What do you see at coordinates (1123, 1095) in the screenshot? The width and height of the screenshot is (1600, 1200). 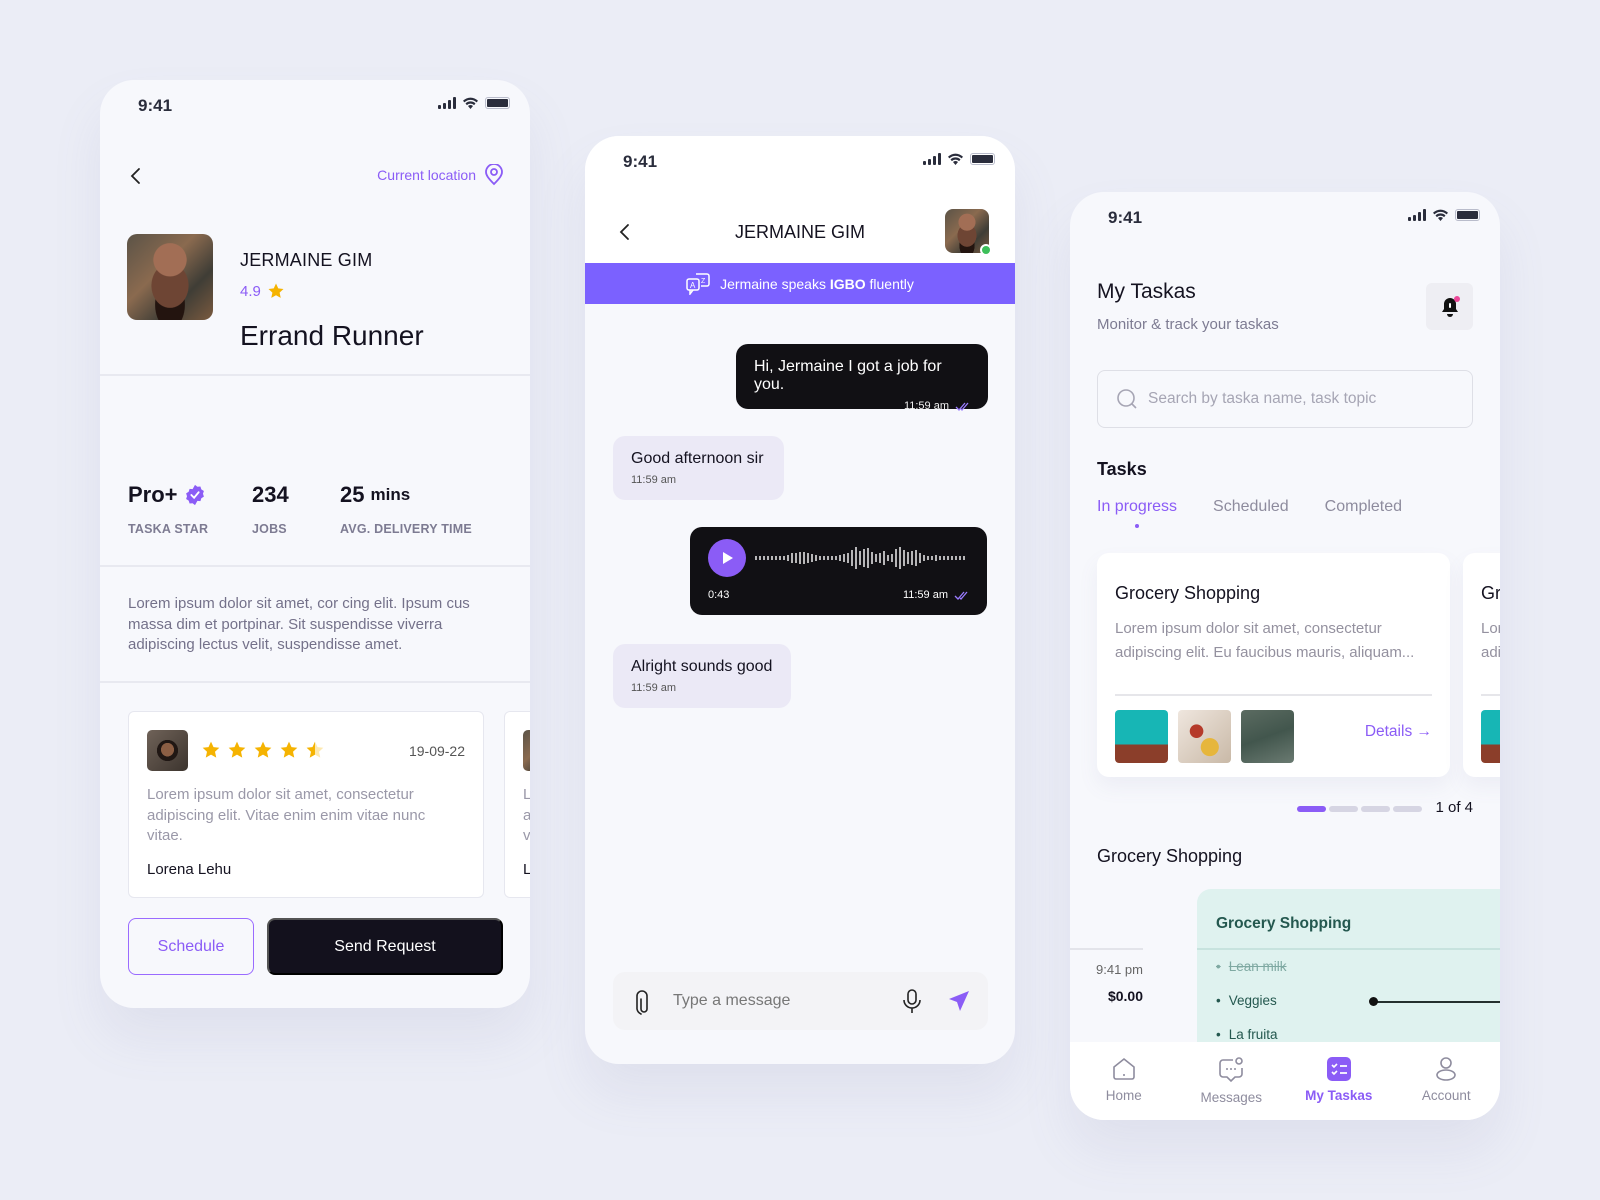 I see `nav-label: Home` at bounding box center [1123, 1095].